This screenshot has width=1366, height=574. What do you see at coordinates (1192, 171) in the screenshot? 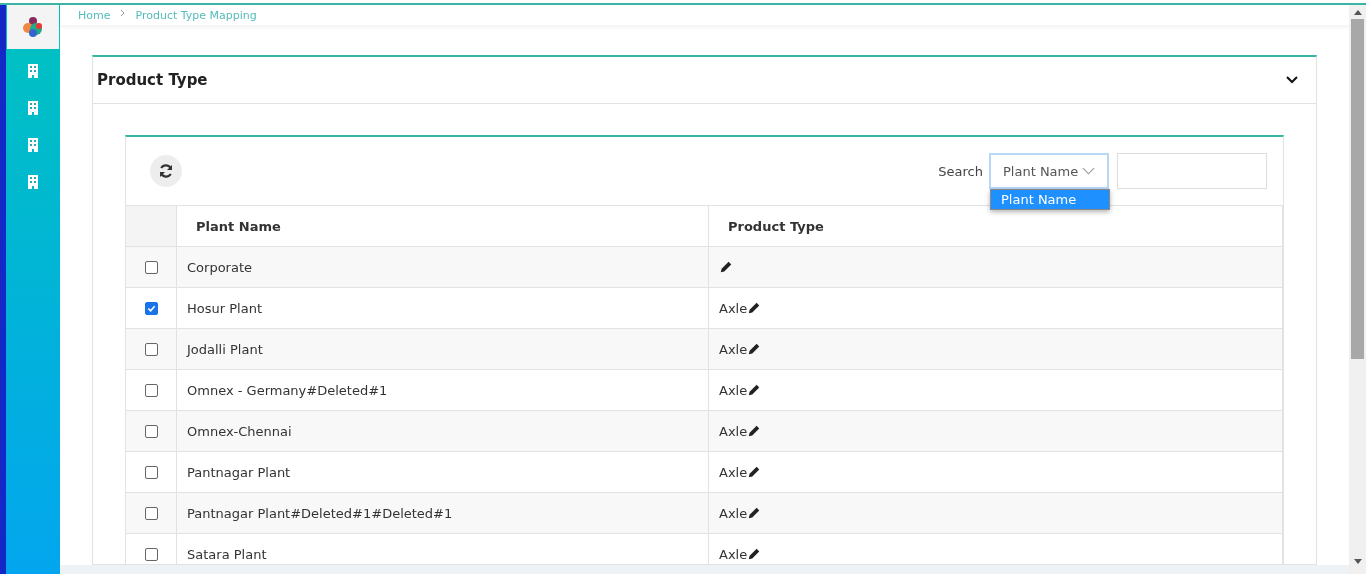
I see `search-input` at bounding box center [1192, 171].